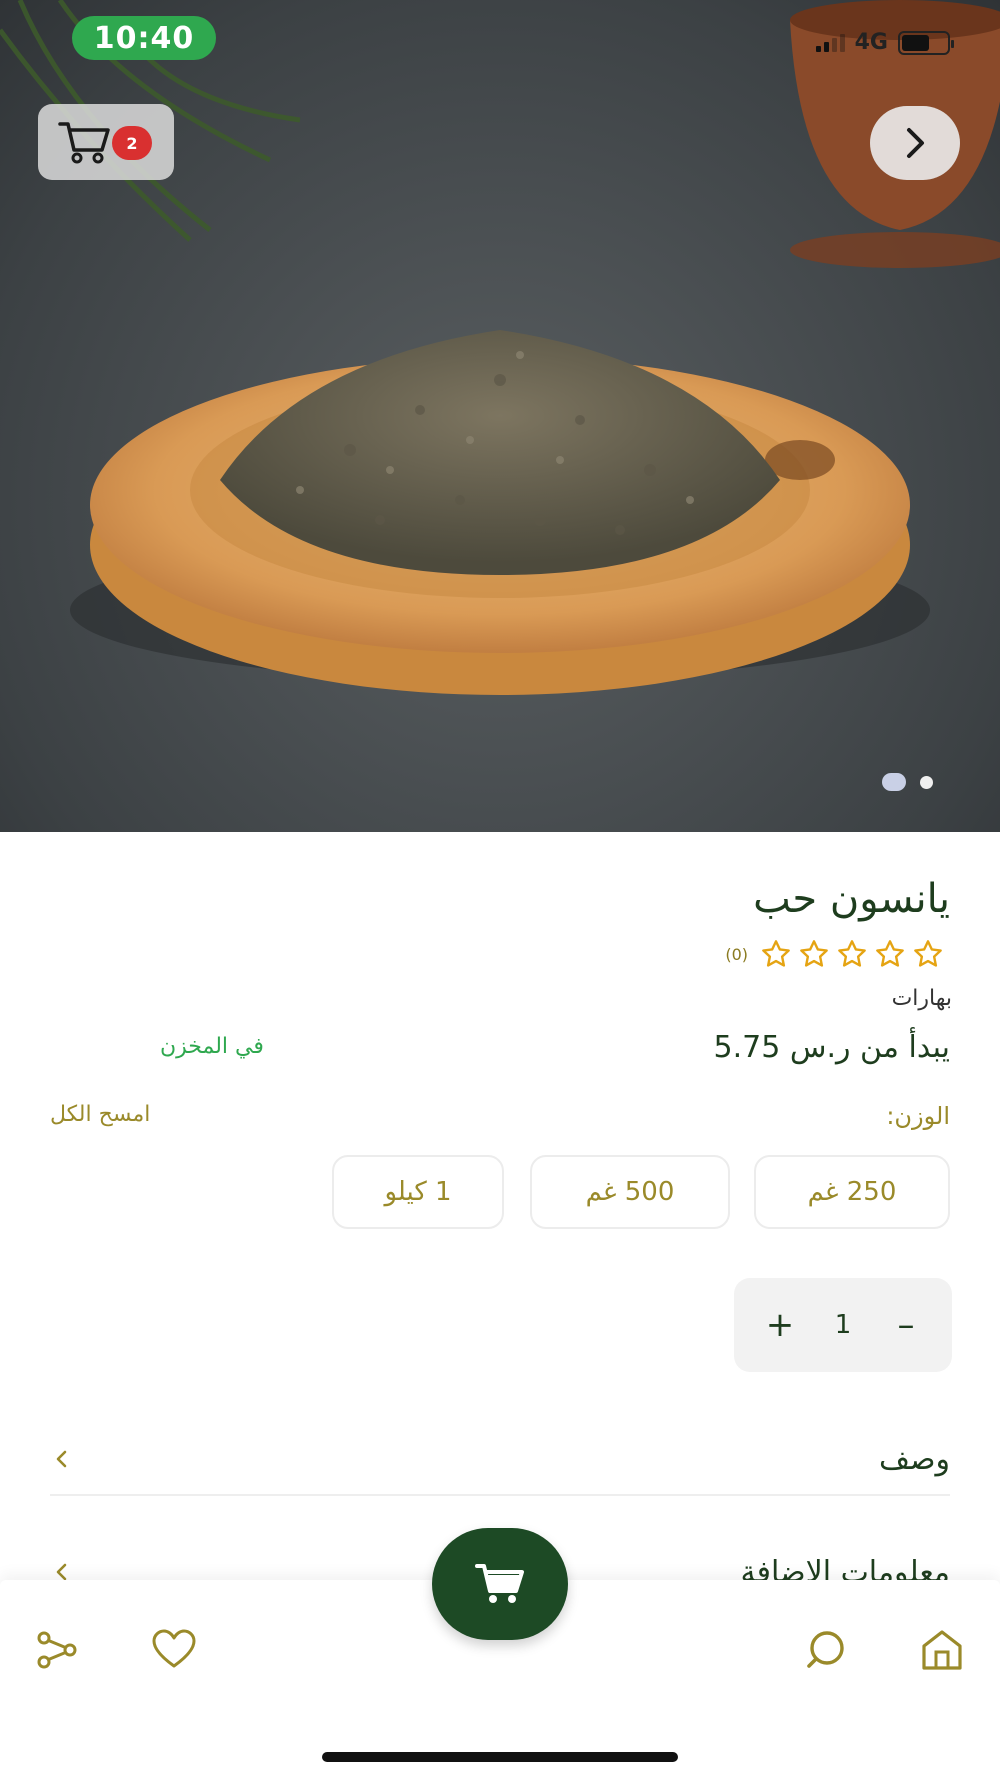 This screenshot has width=1000, height=1778. I want to click on network-type: 4G, so click(871, 42).